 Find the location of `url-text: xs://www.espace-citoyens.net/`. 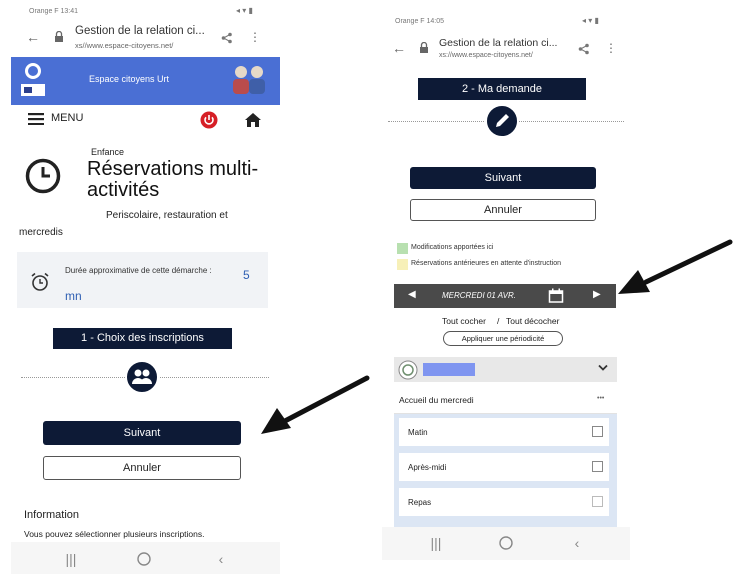

url-text: xs://www.espace-citoyens.net/ is located at coordinates (486, 55).